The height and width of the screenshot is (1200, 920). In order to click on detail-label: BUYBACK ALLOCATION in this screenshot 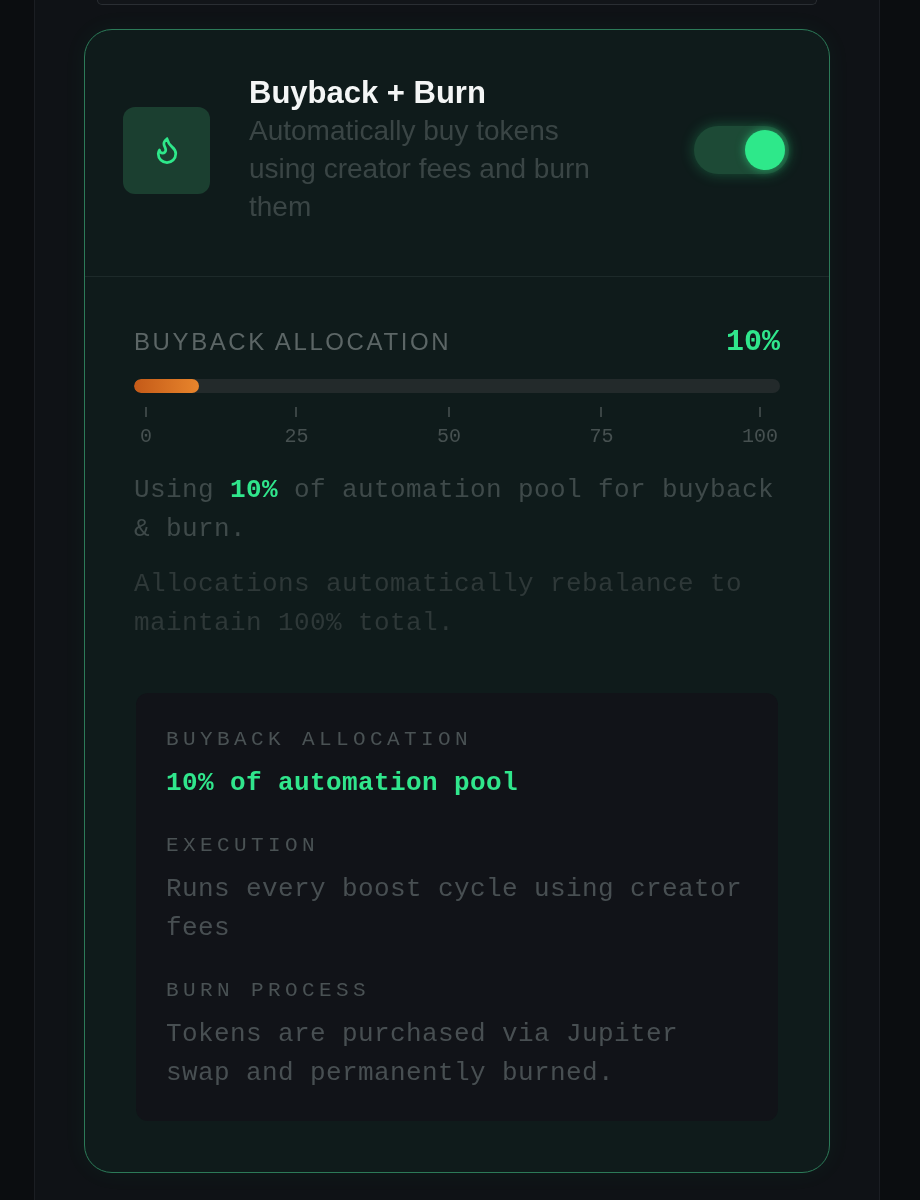, I will do `click(320, 740)`.